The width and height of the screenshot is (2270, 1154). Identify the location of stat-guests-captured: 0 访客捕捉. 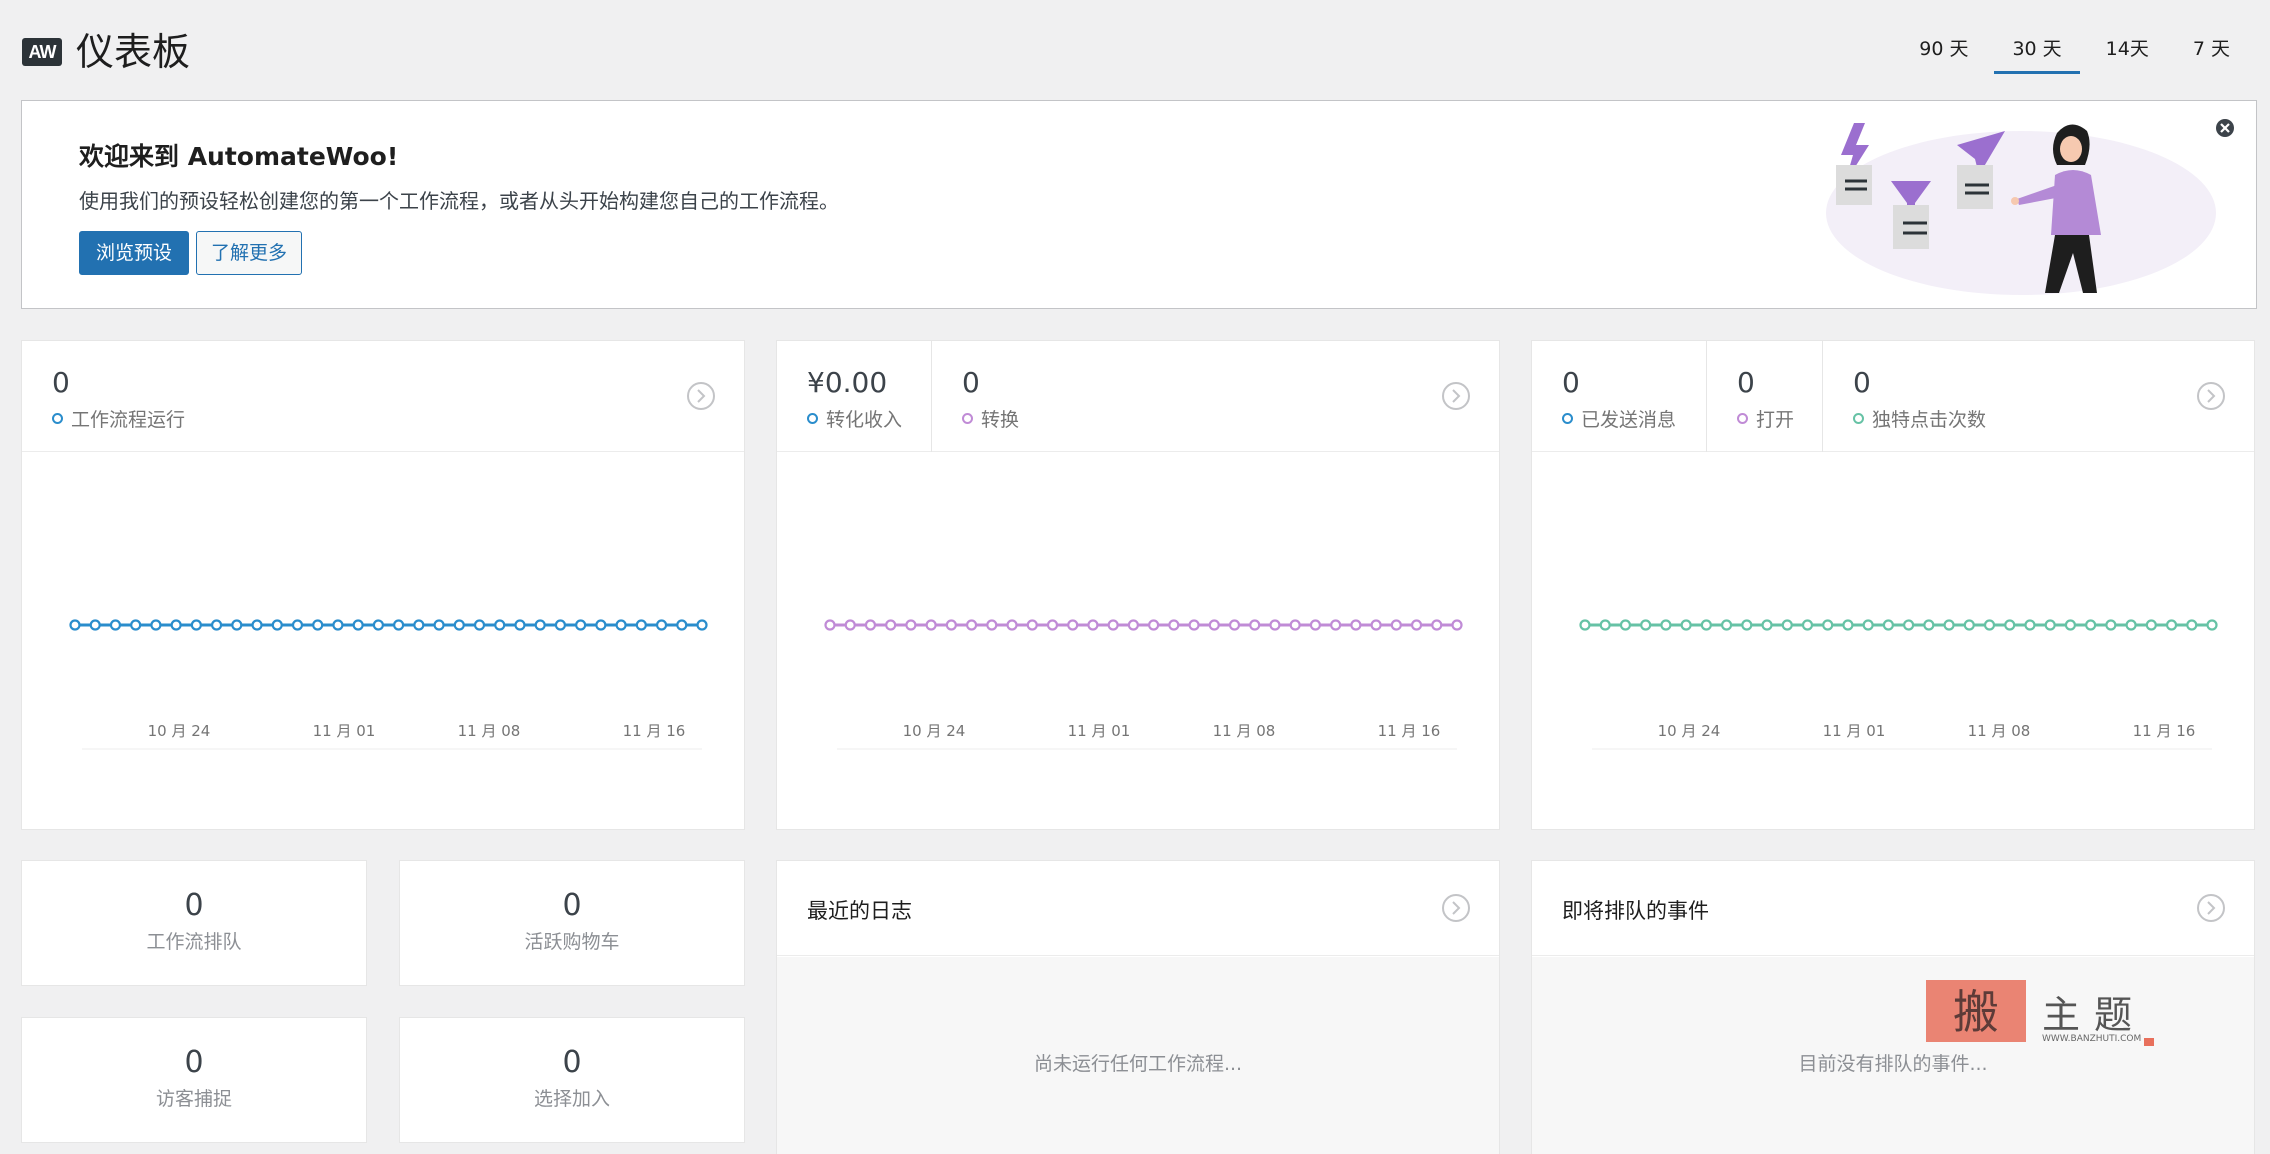
(194, 1080).